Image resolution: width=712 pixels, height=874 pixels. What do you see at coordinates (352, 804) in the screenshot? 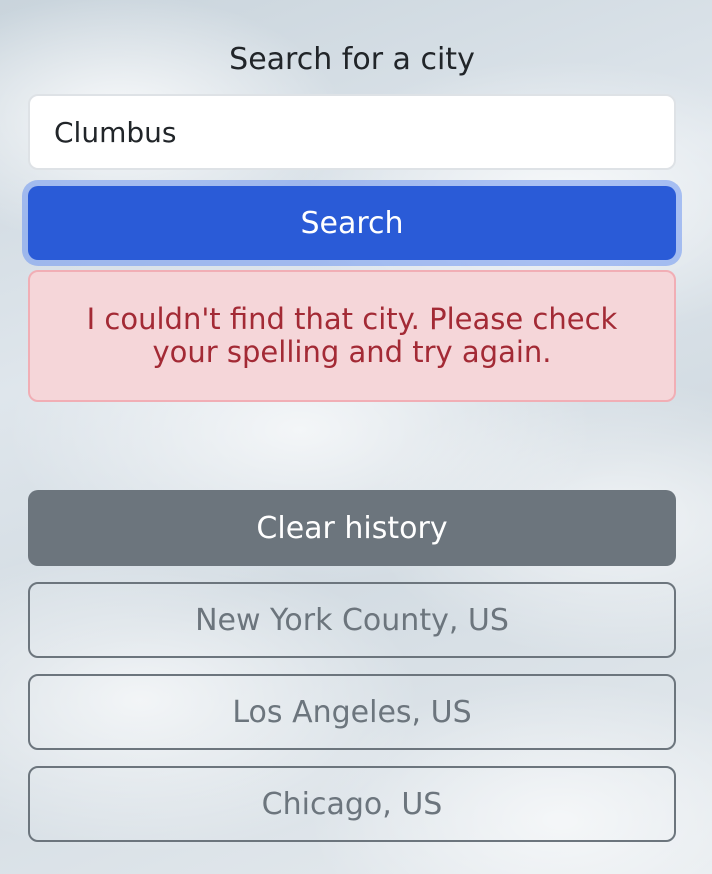
I see `history-item-chicago: Chicago, US` at bounding box center [352, 804].